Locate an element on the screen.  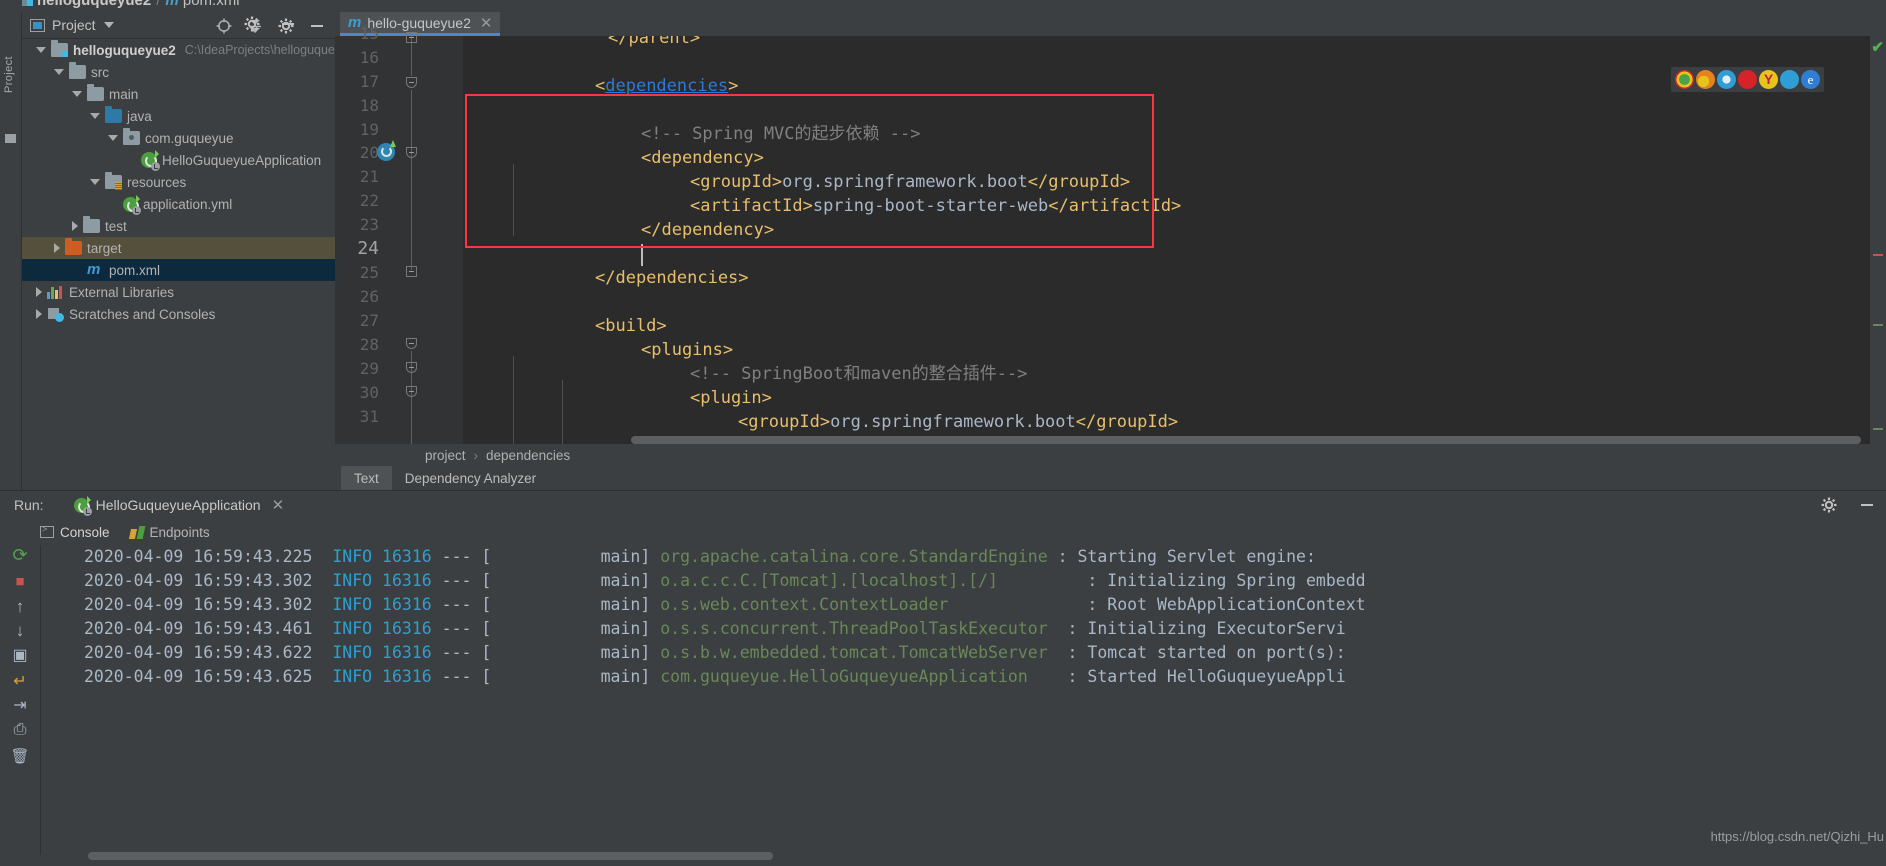
line-number: 19 is located at coordinates (369, 129).